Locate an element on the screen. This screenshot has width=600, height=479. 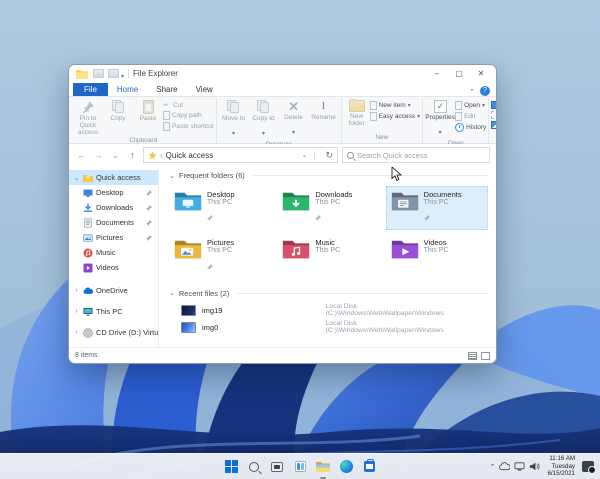
paste-shortcut-button: Paste shortcut is located at coordinates (188, 126).